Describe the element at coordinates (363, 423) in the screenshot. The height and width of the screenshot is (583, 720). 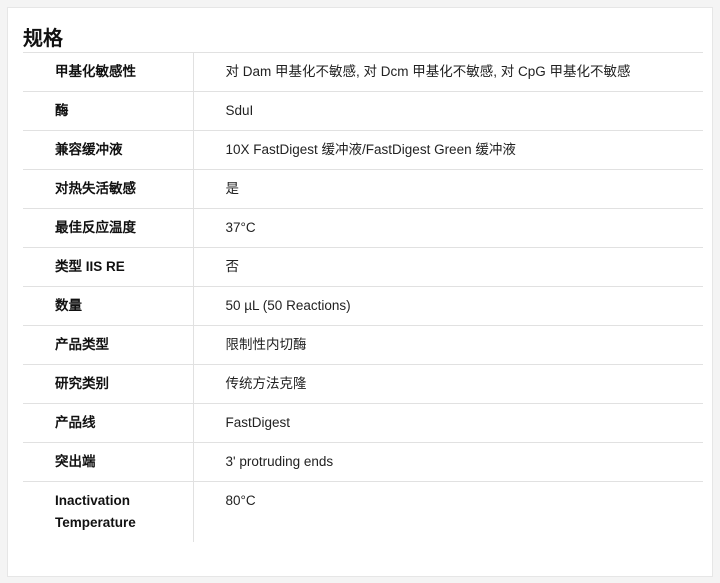
I see `table-row: 产品线 FastDigest` at that location.